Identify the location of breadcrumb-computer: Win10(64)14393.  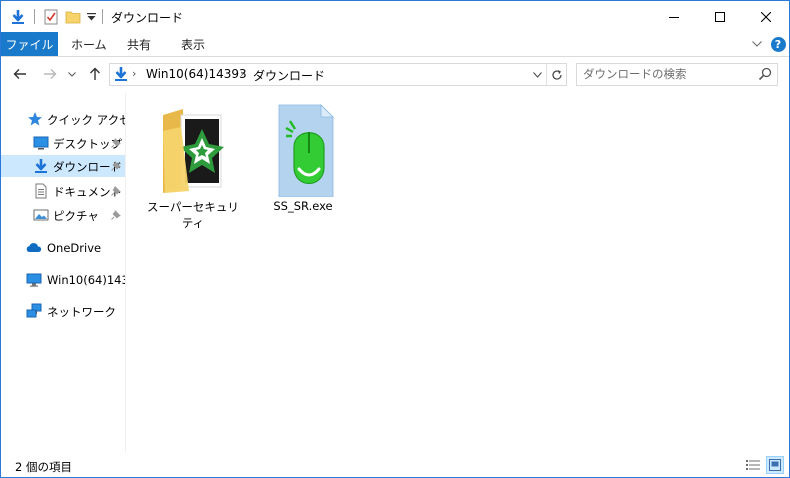
(196, 74).